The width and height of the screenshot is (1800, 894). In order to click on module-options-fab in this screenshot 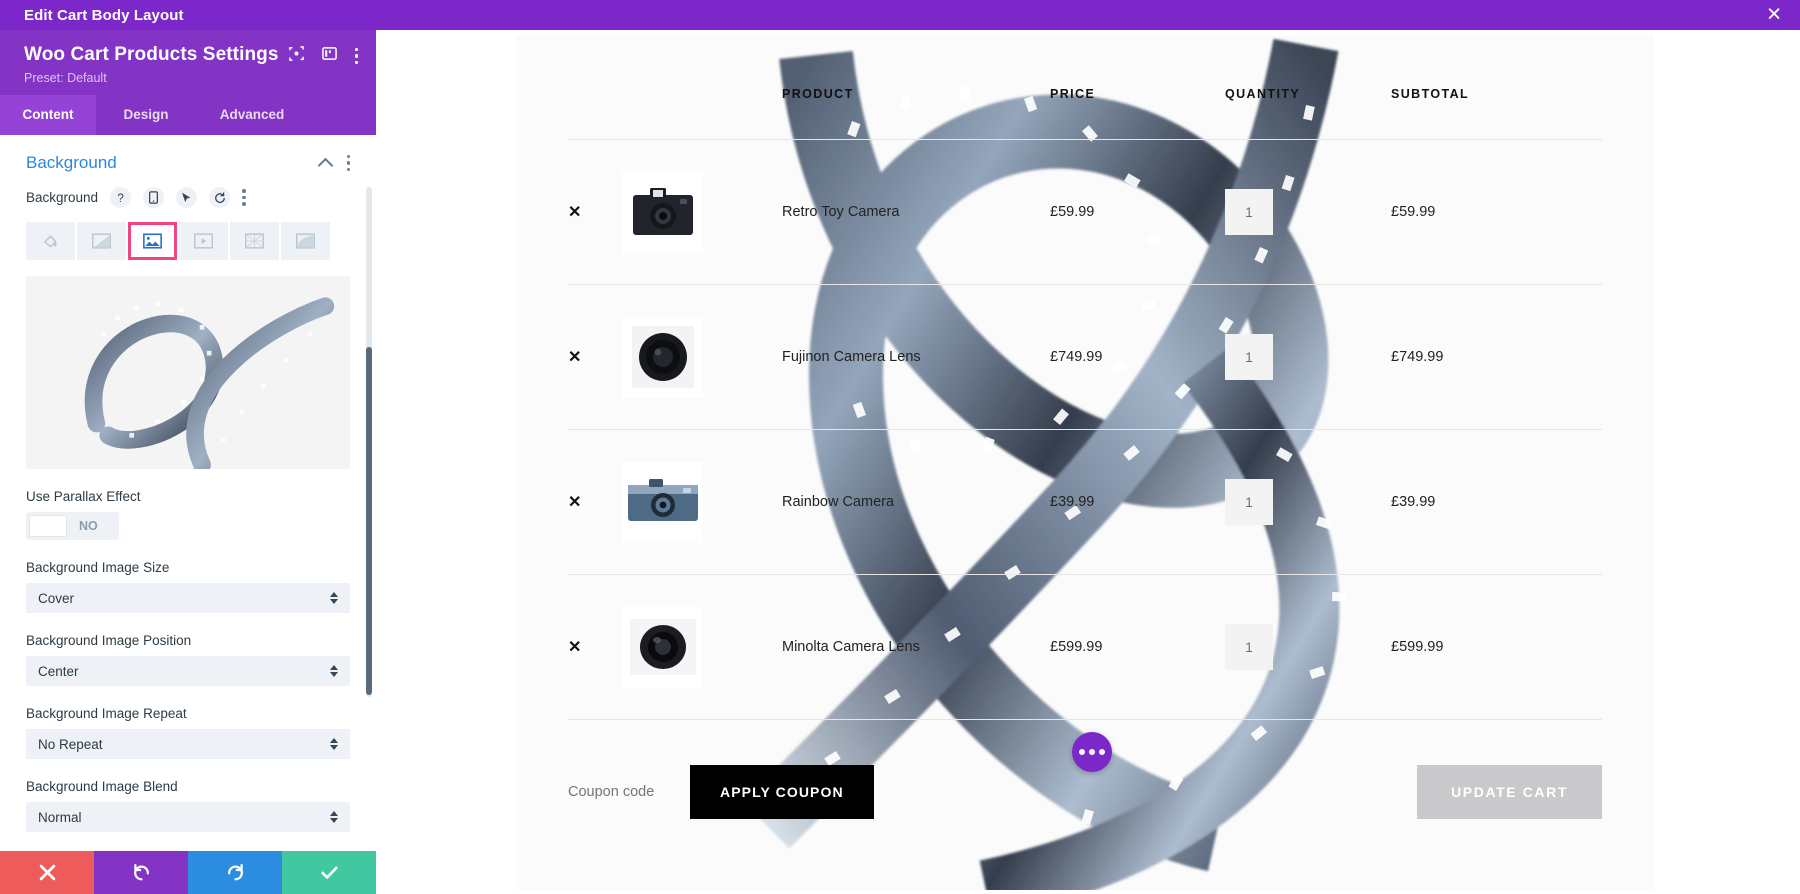, I will do `click(1092, 752)`.